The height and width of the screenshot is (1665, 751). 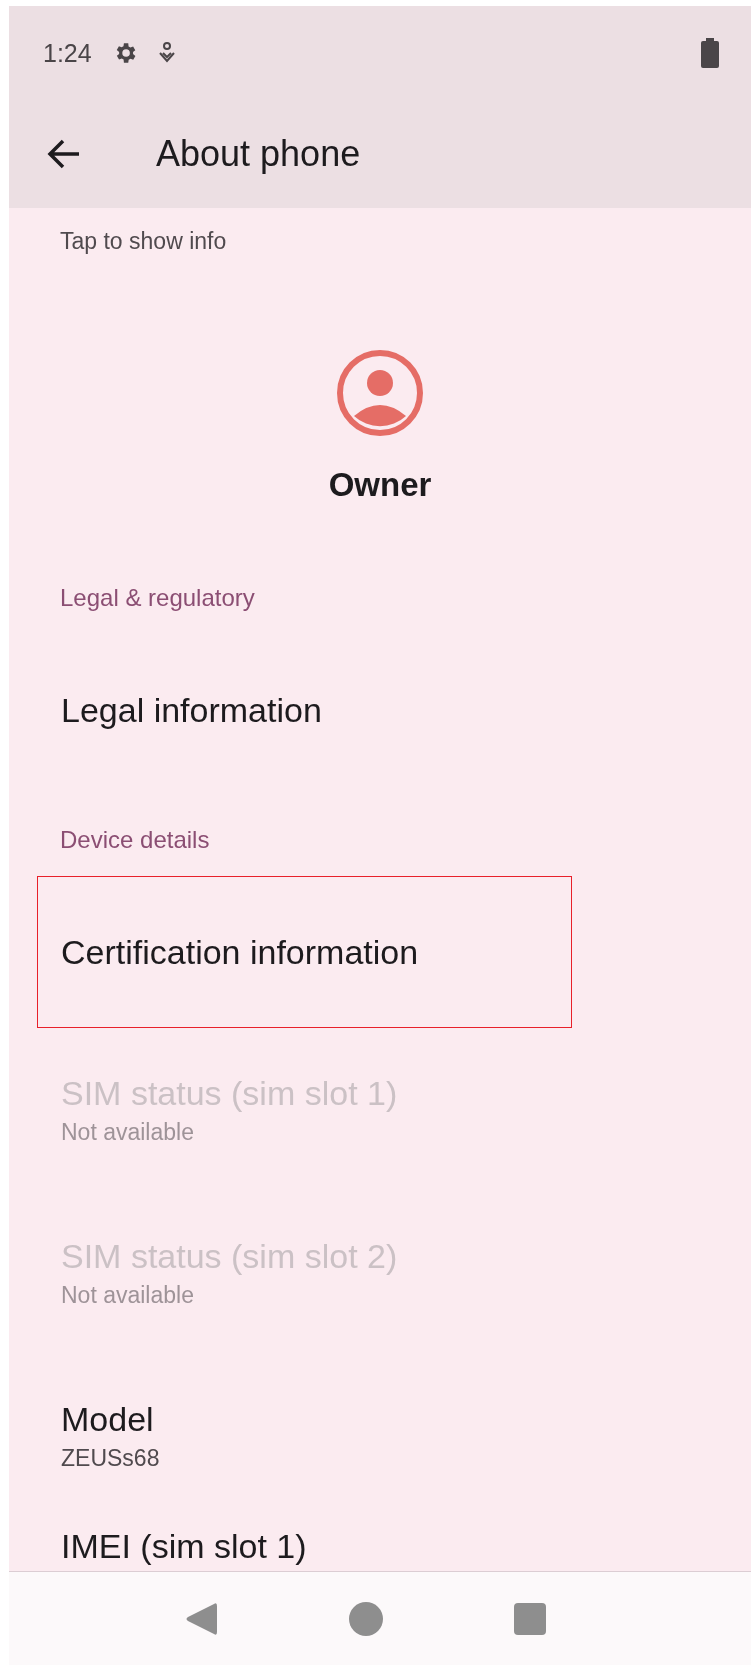 What do you see at coordinates (111, 1458) in the screenshot?
I see `item-summary: ZEUSs68` at bounding box center [111, 1458].